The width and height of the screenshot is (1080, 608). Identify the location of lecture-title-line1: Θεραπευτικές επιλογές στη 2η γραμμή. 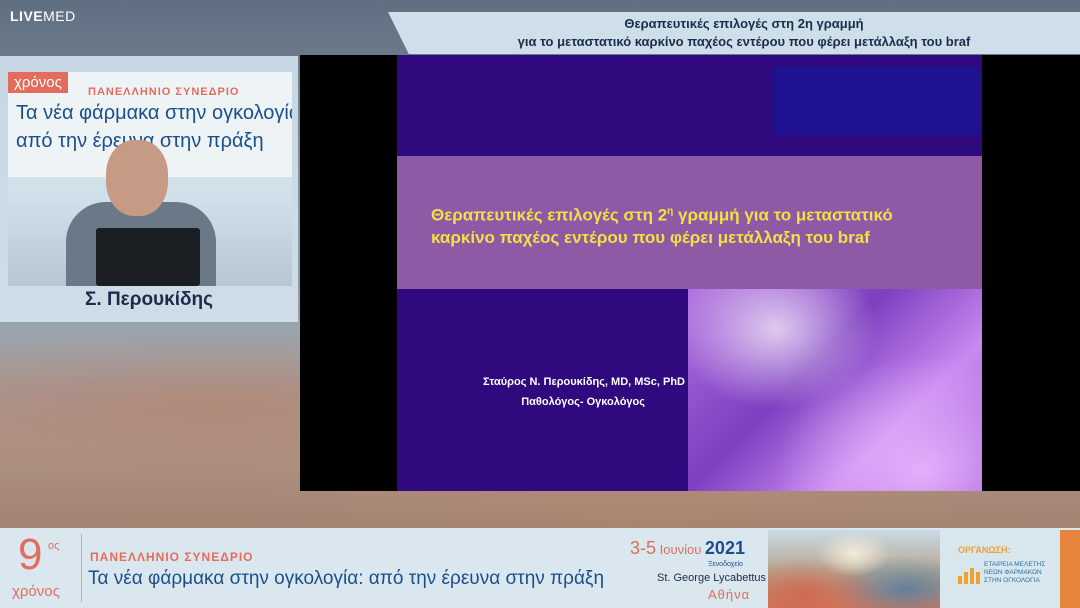
(744, 23).